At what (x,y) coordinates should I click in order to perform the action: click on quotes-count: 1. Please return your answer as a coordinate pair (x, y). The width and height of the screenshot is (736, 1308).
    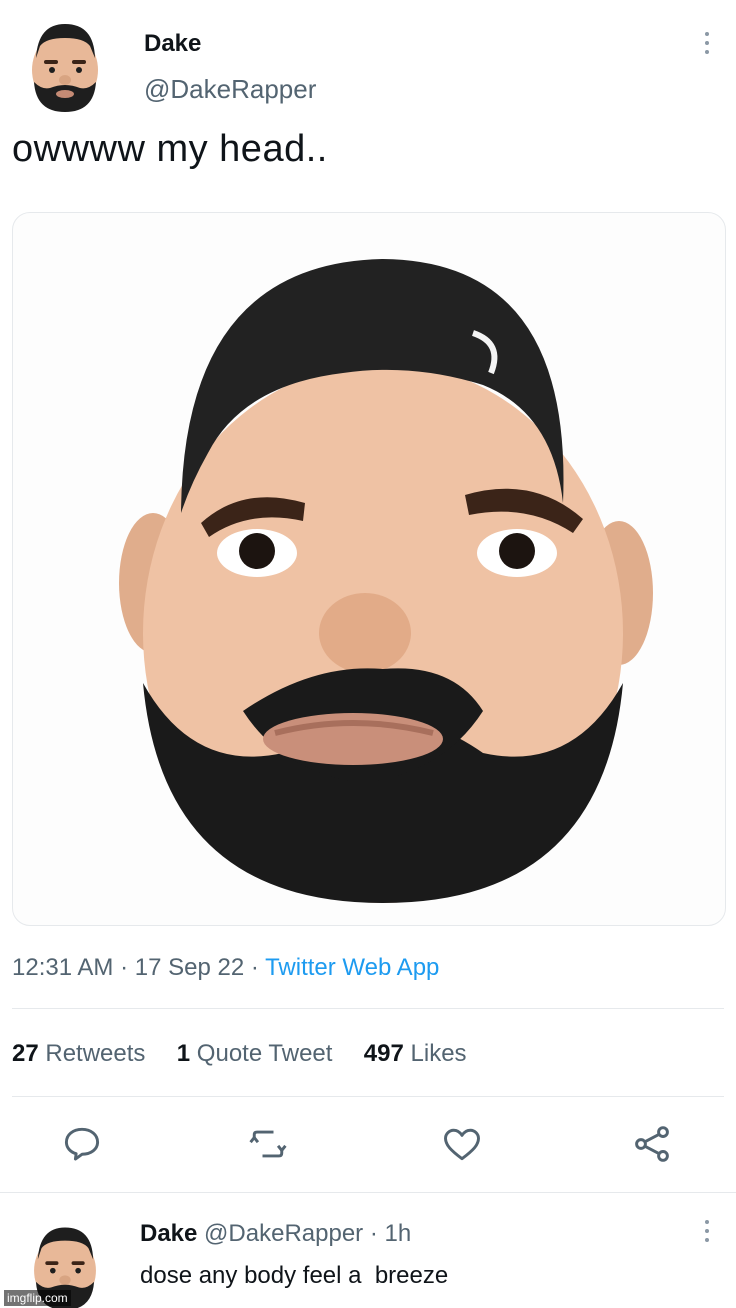
    Looking at the image, I should click on (183, 1053).